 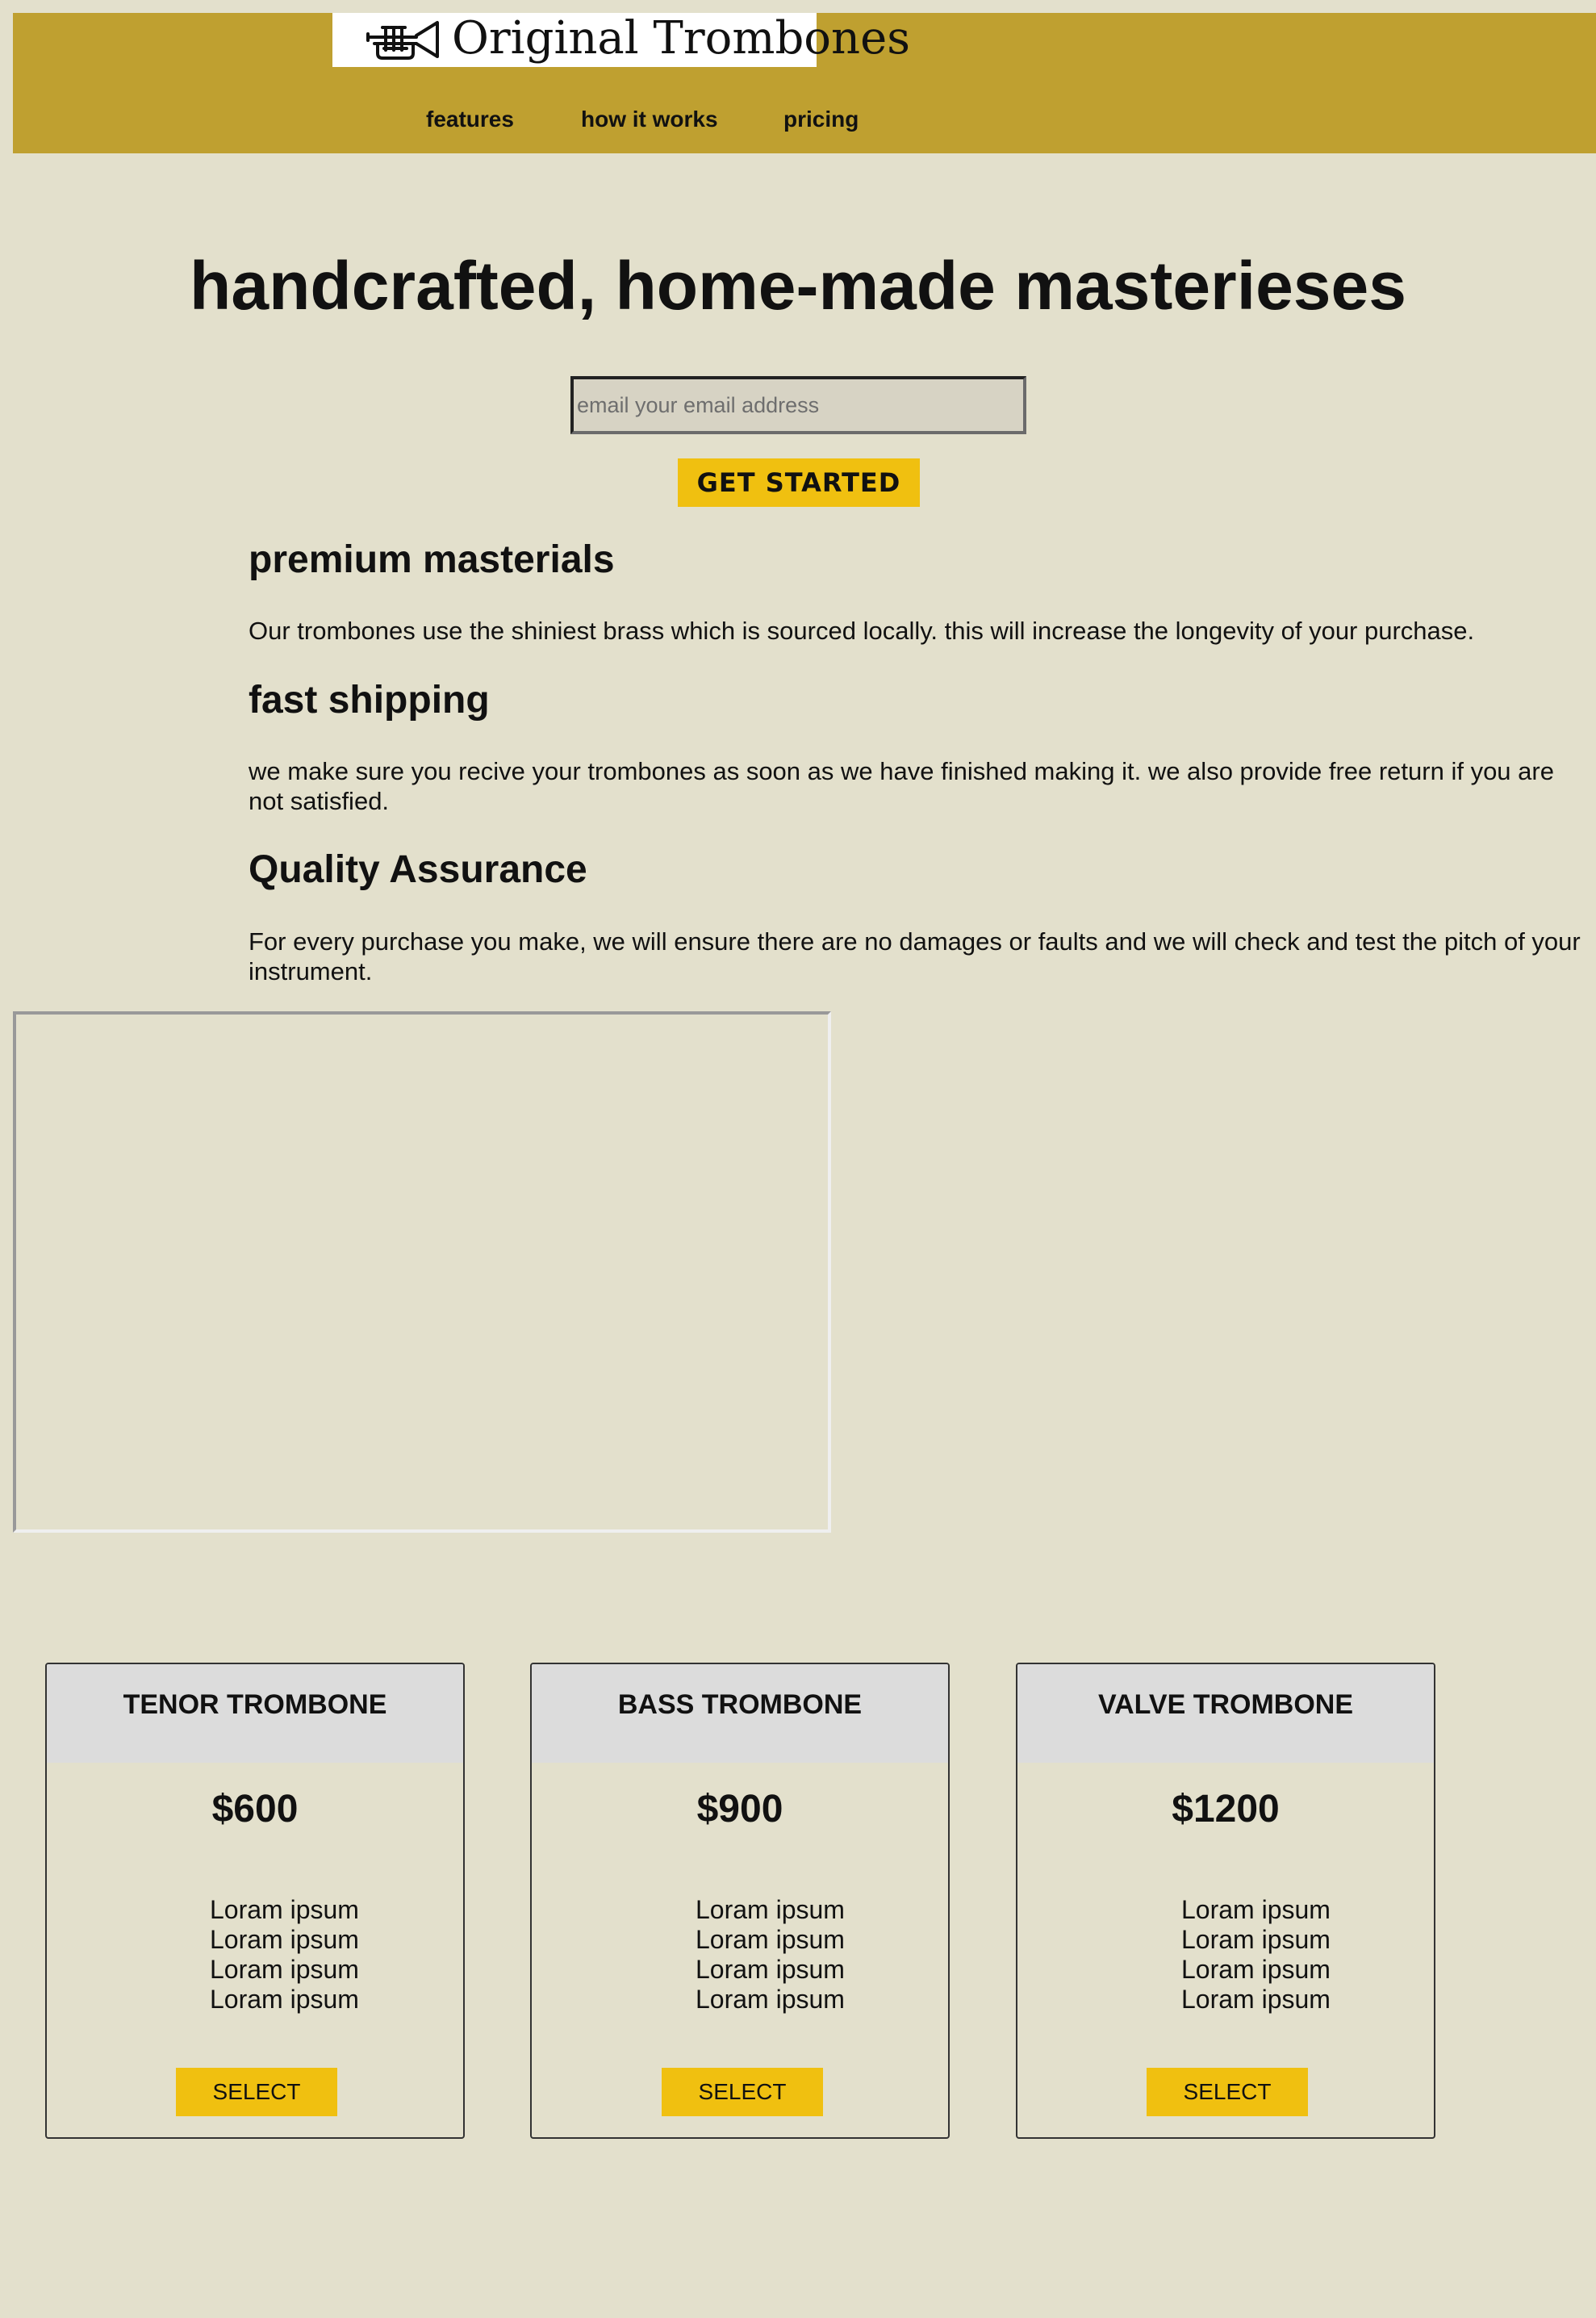 I want to click on card-title: TENOR TROMBONE, so click(x=255, y=1704).